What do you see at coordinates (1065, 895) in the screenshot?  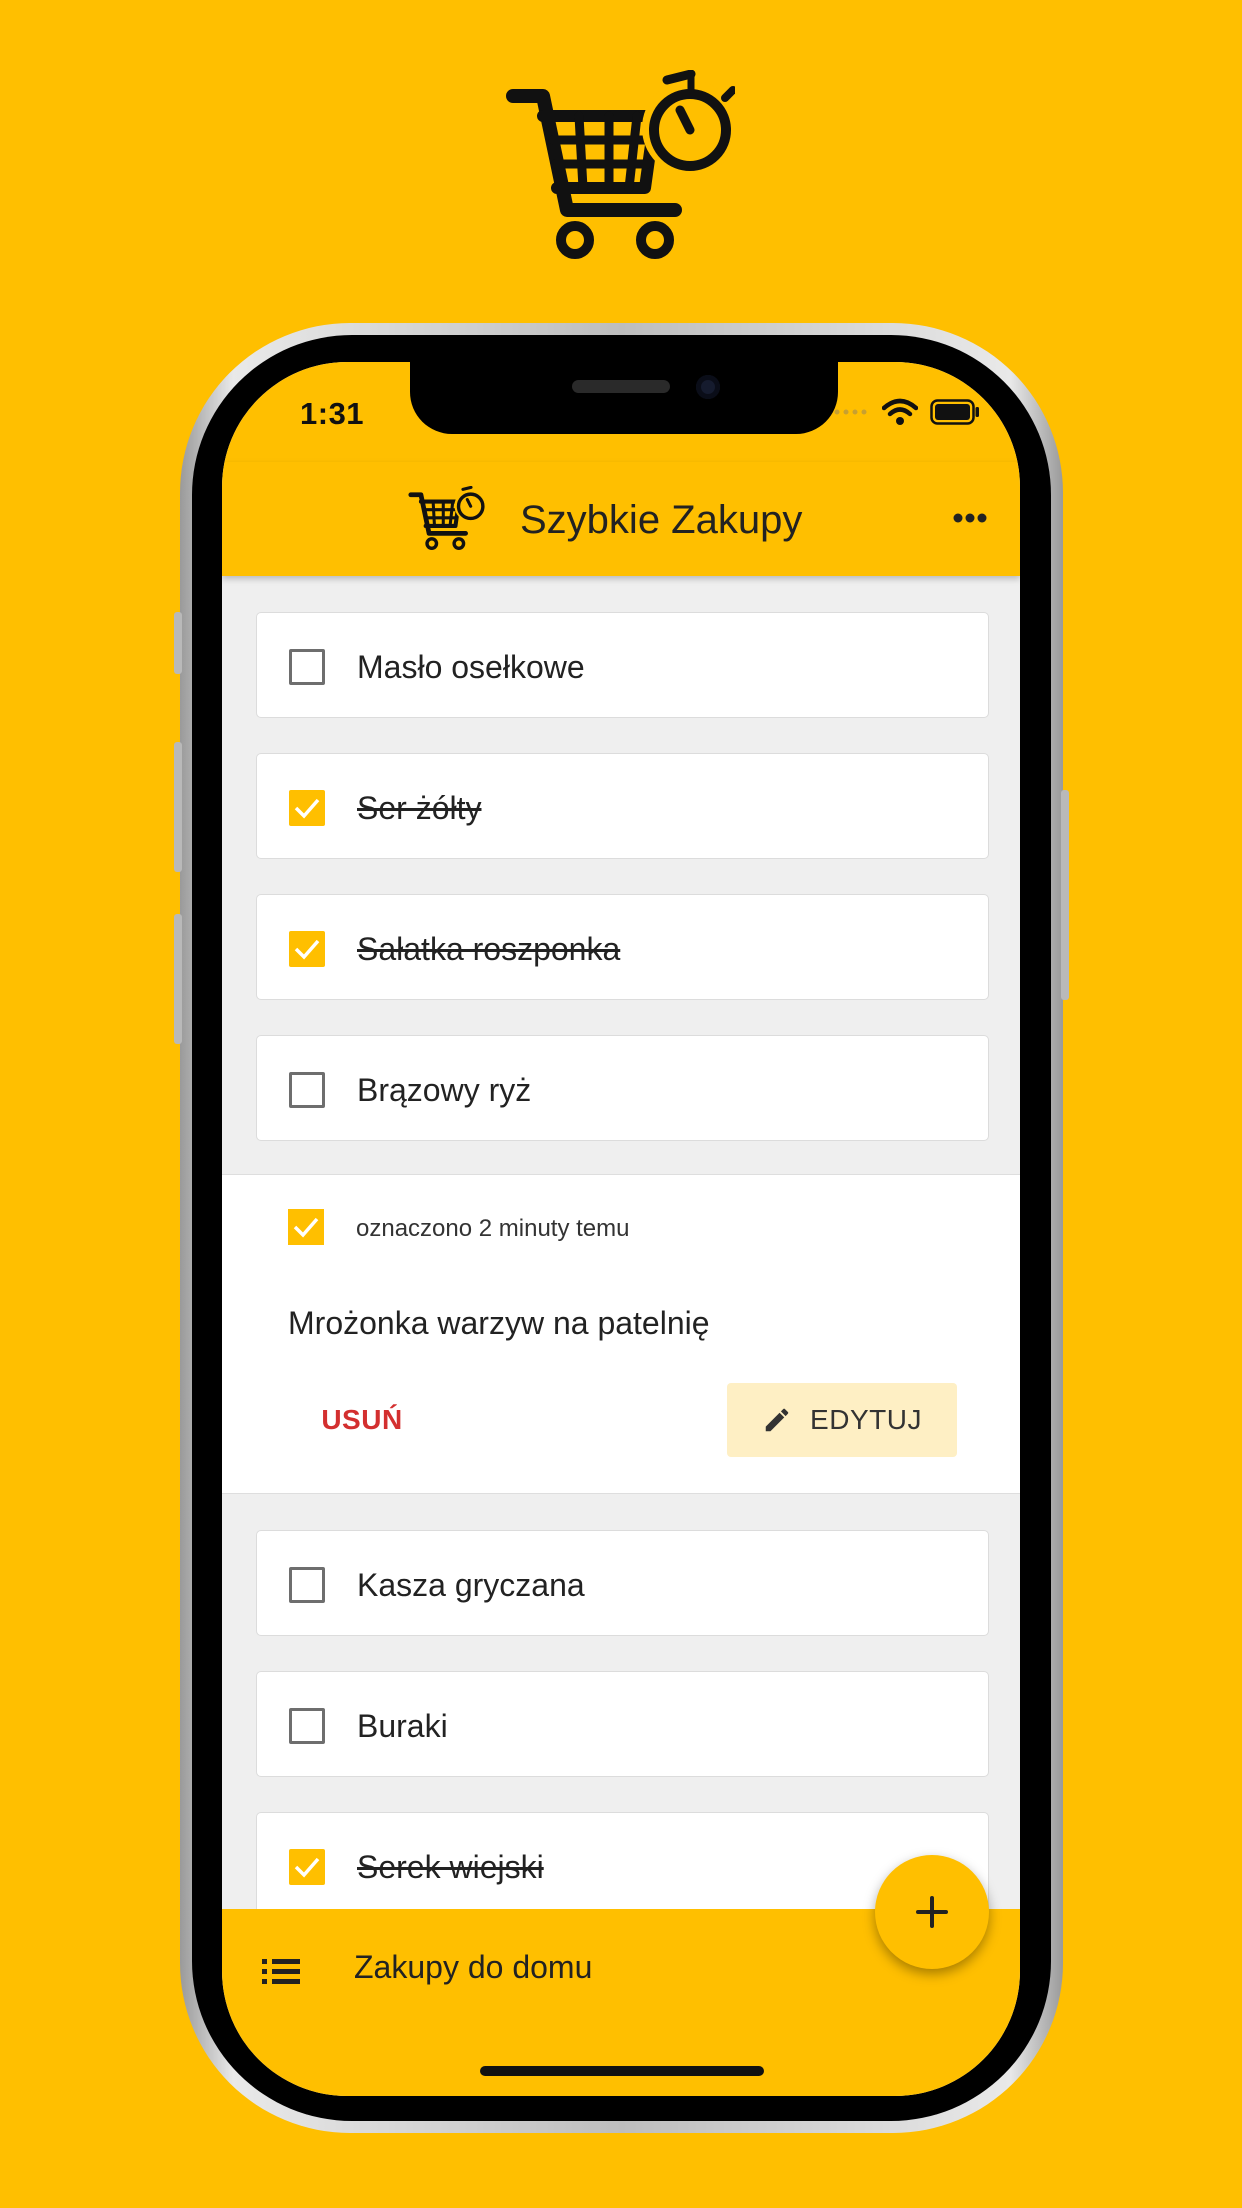 I see `phone-power-button` at bounding box center [1065, 895].